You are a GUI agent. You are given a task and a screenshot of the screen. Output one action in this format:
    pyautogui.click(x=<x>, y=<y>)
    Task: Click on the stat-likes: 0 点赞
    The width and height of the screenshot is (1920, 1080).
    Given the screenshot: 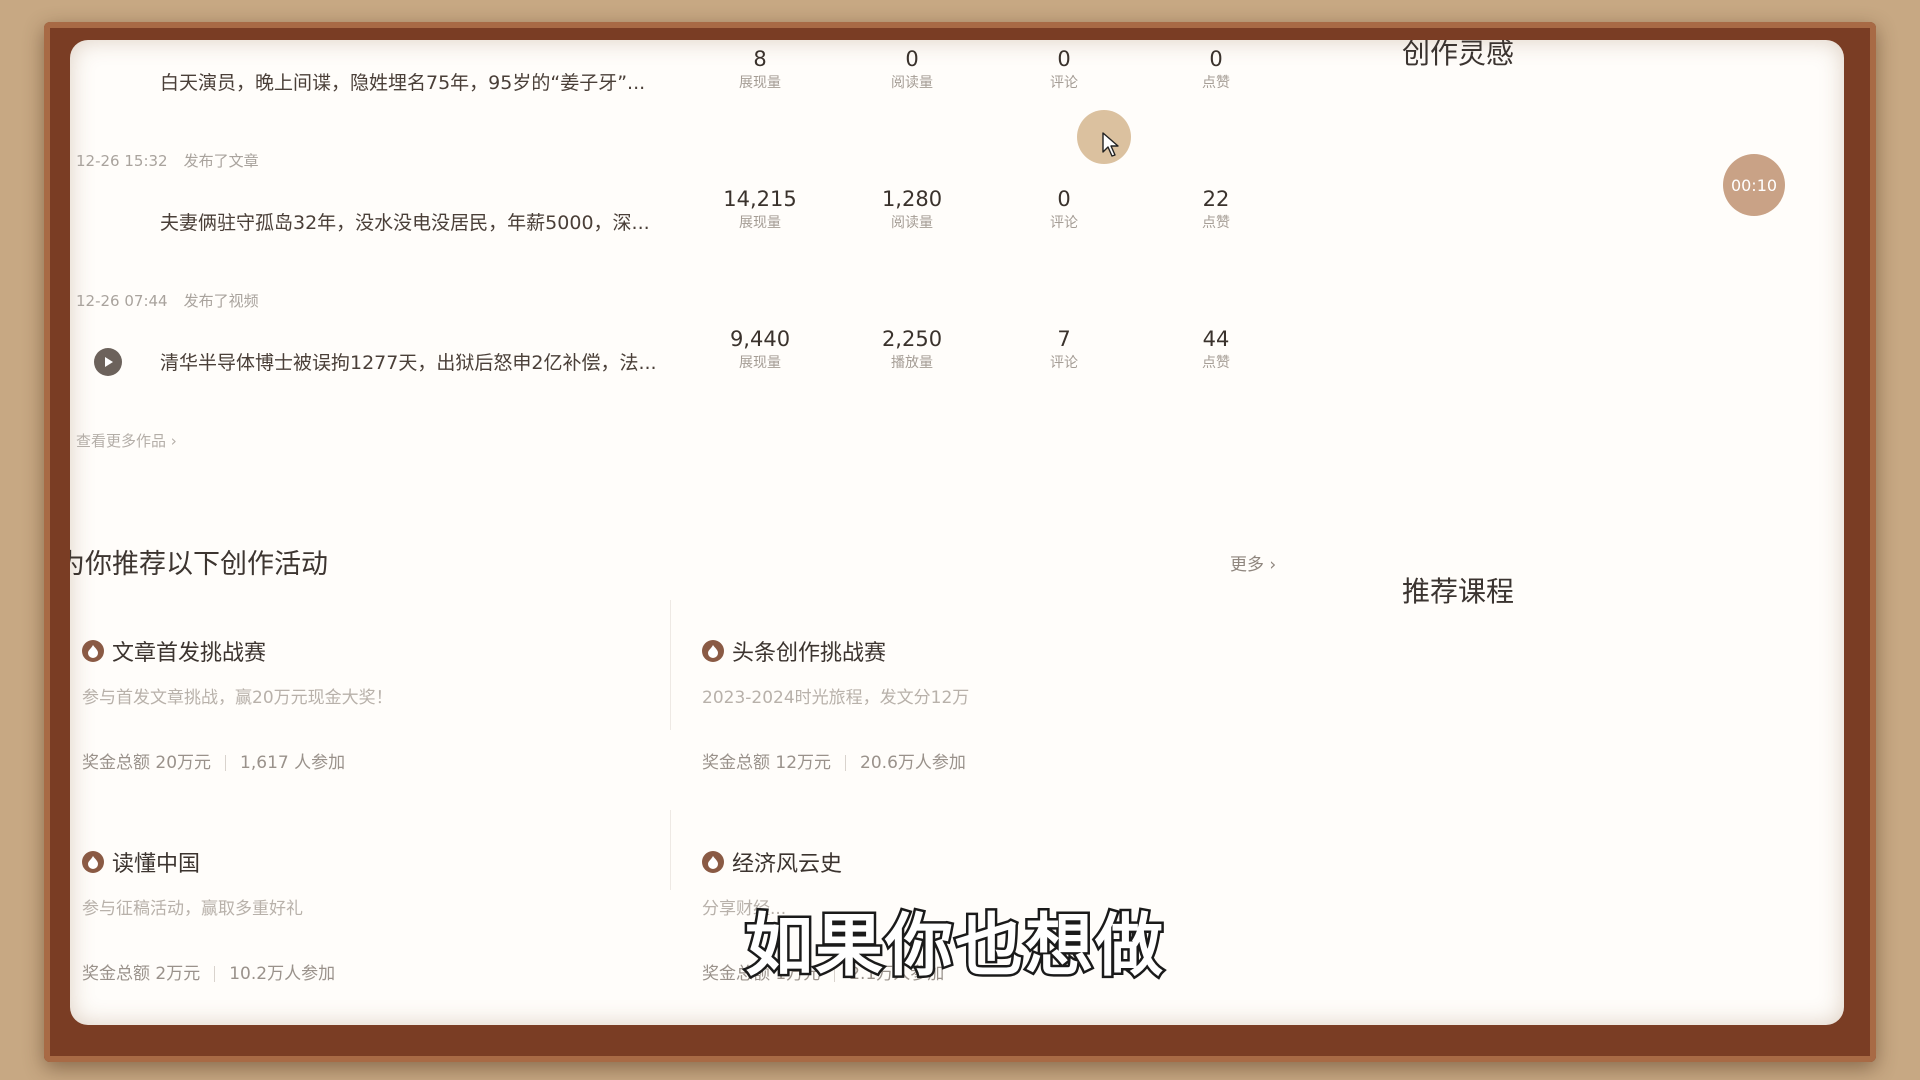 What is the action you would take?
    pyautogui.click(x=1216, y=70)
    